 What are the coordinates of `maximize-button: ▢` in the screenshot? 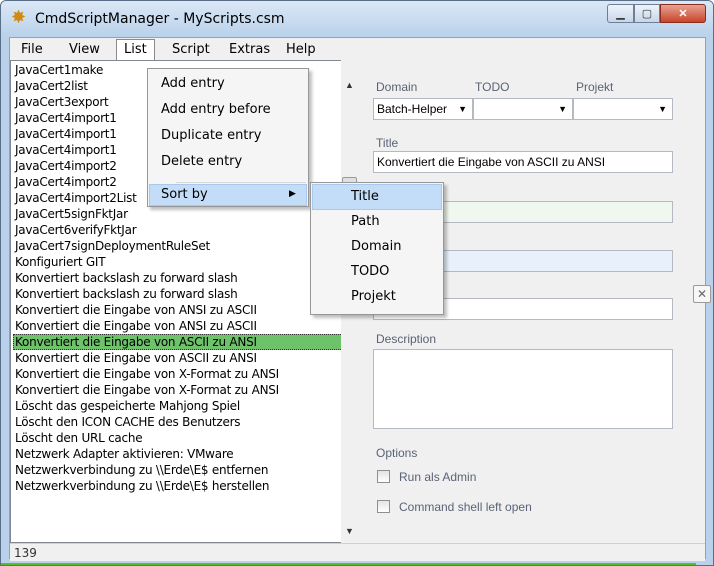 It's located at (647, 13).